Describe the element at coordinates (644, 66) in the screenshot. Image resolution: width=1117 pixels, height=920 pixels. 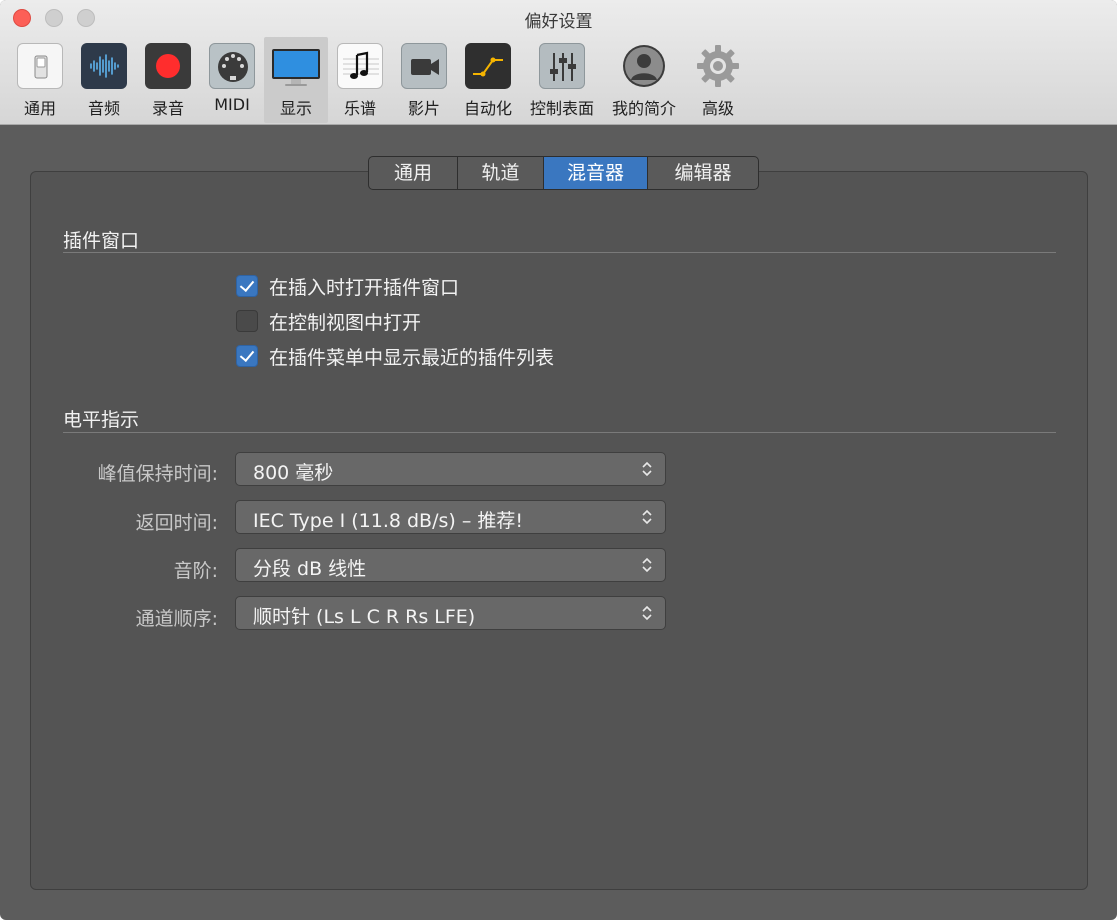
I see `profile-icon` at that location.